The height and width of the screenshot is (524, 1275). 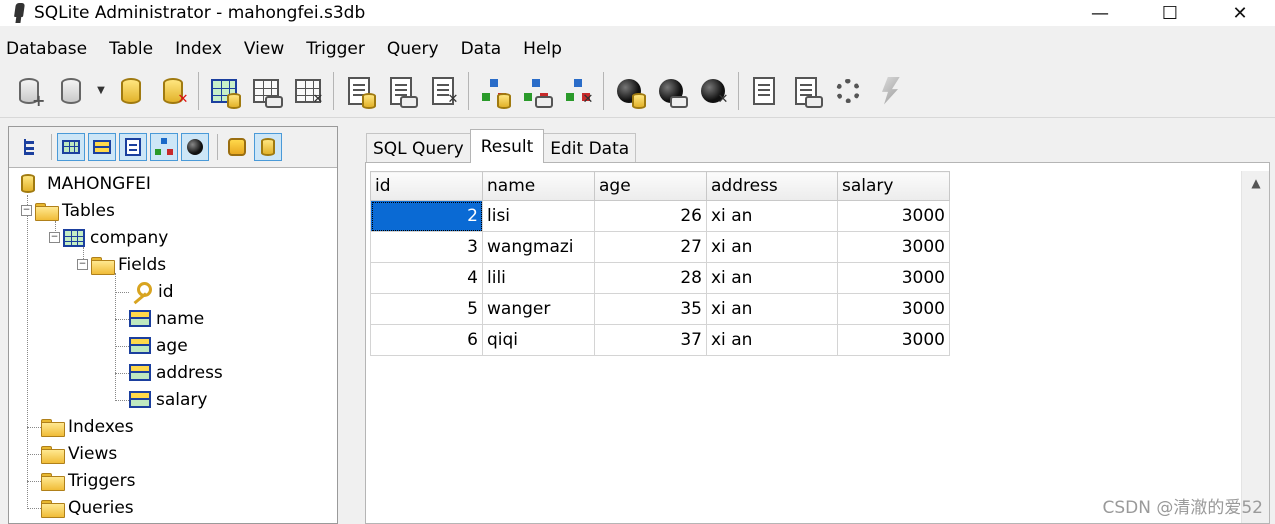 What do you see at coordinates (79, 453) in the screenshot?
I see `tree-node-views: Views` at bounding box center [79, 453].